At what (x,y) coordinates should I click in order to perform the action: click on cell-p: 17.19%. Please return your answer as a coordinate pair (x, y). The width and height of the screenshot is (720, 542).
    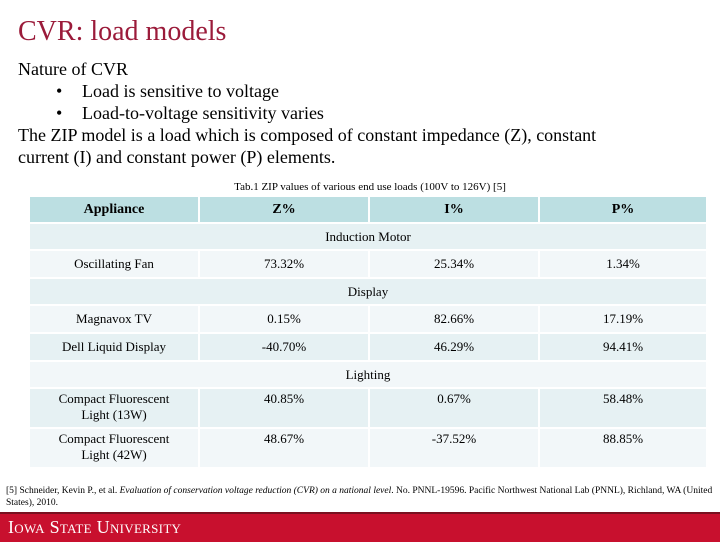
    Looking at the image, I should click on (623, 319).